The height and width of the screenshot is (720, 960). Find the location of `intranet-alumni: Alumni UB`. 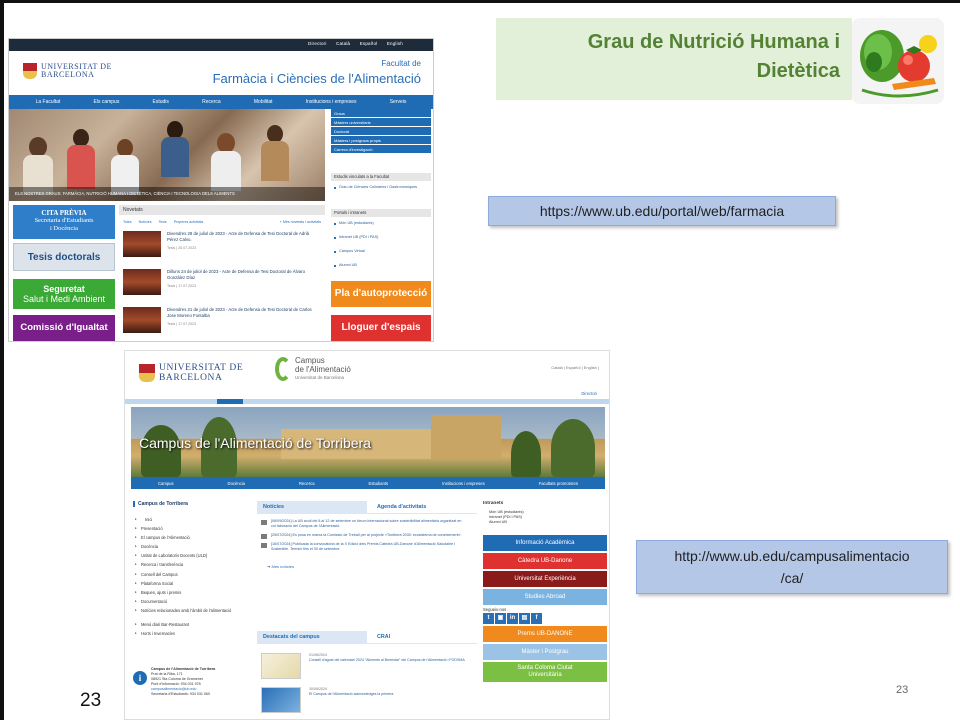

intranet-alumni: Alumni UB is located at coordinates (548, 522).